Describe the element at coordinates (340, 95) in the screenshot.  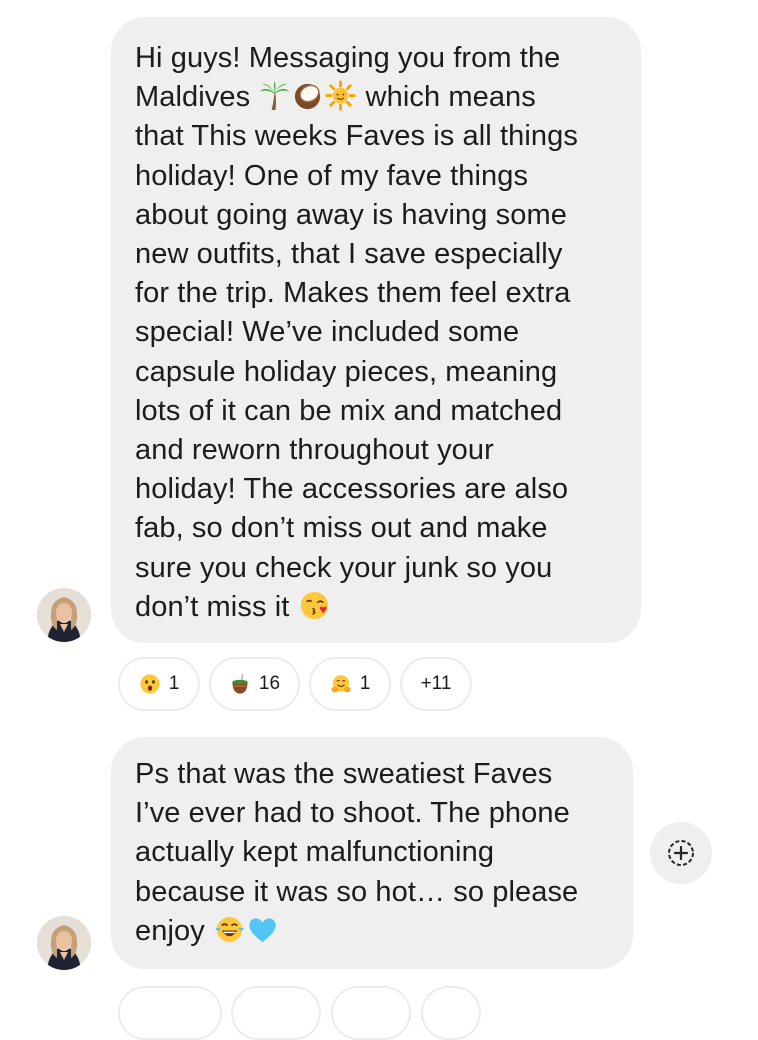
I see `sun-icon` at that location.